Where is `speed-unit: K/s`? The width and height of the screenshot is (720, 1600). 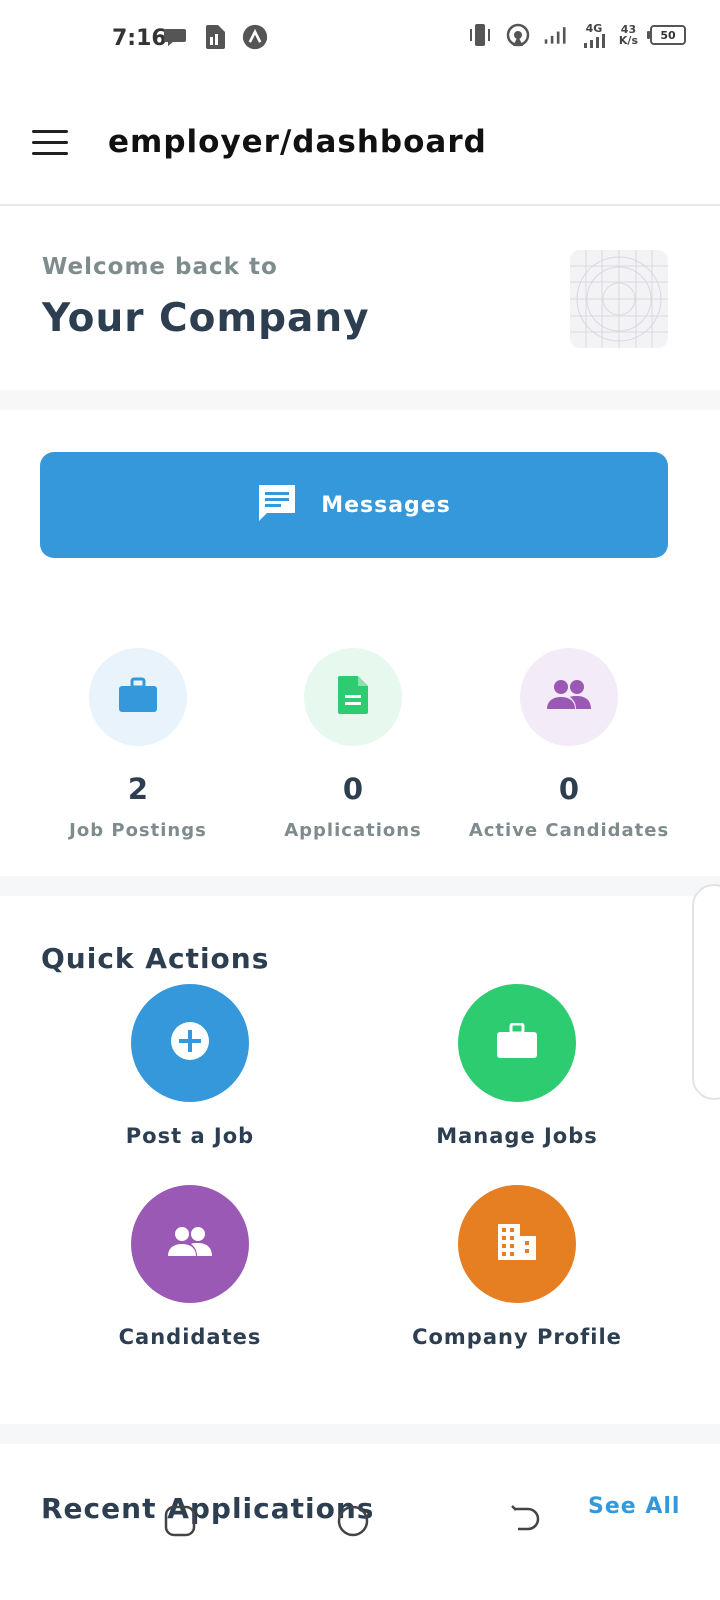
speed-unit: K/s is located at coordinates (628, 40).